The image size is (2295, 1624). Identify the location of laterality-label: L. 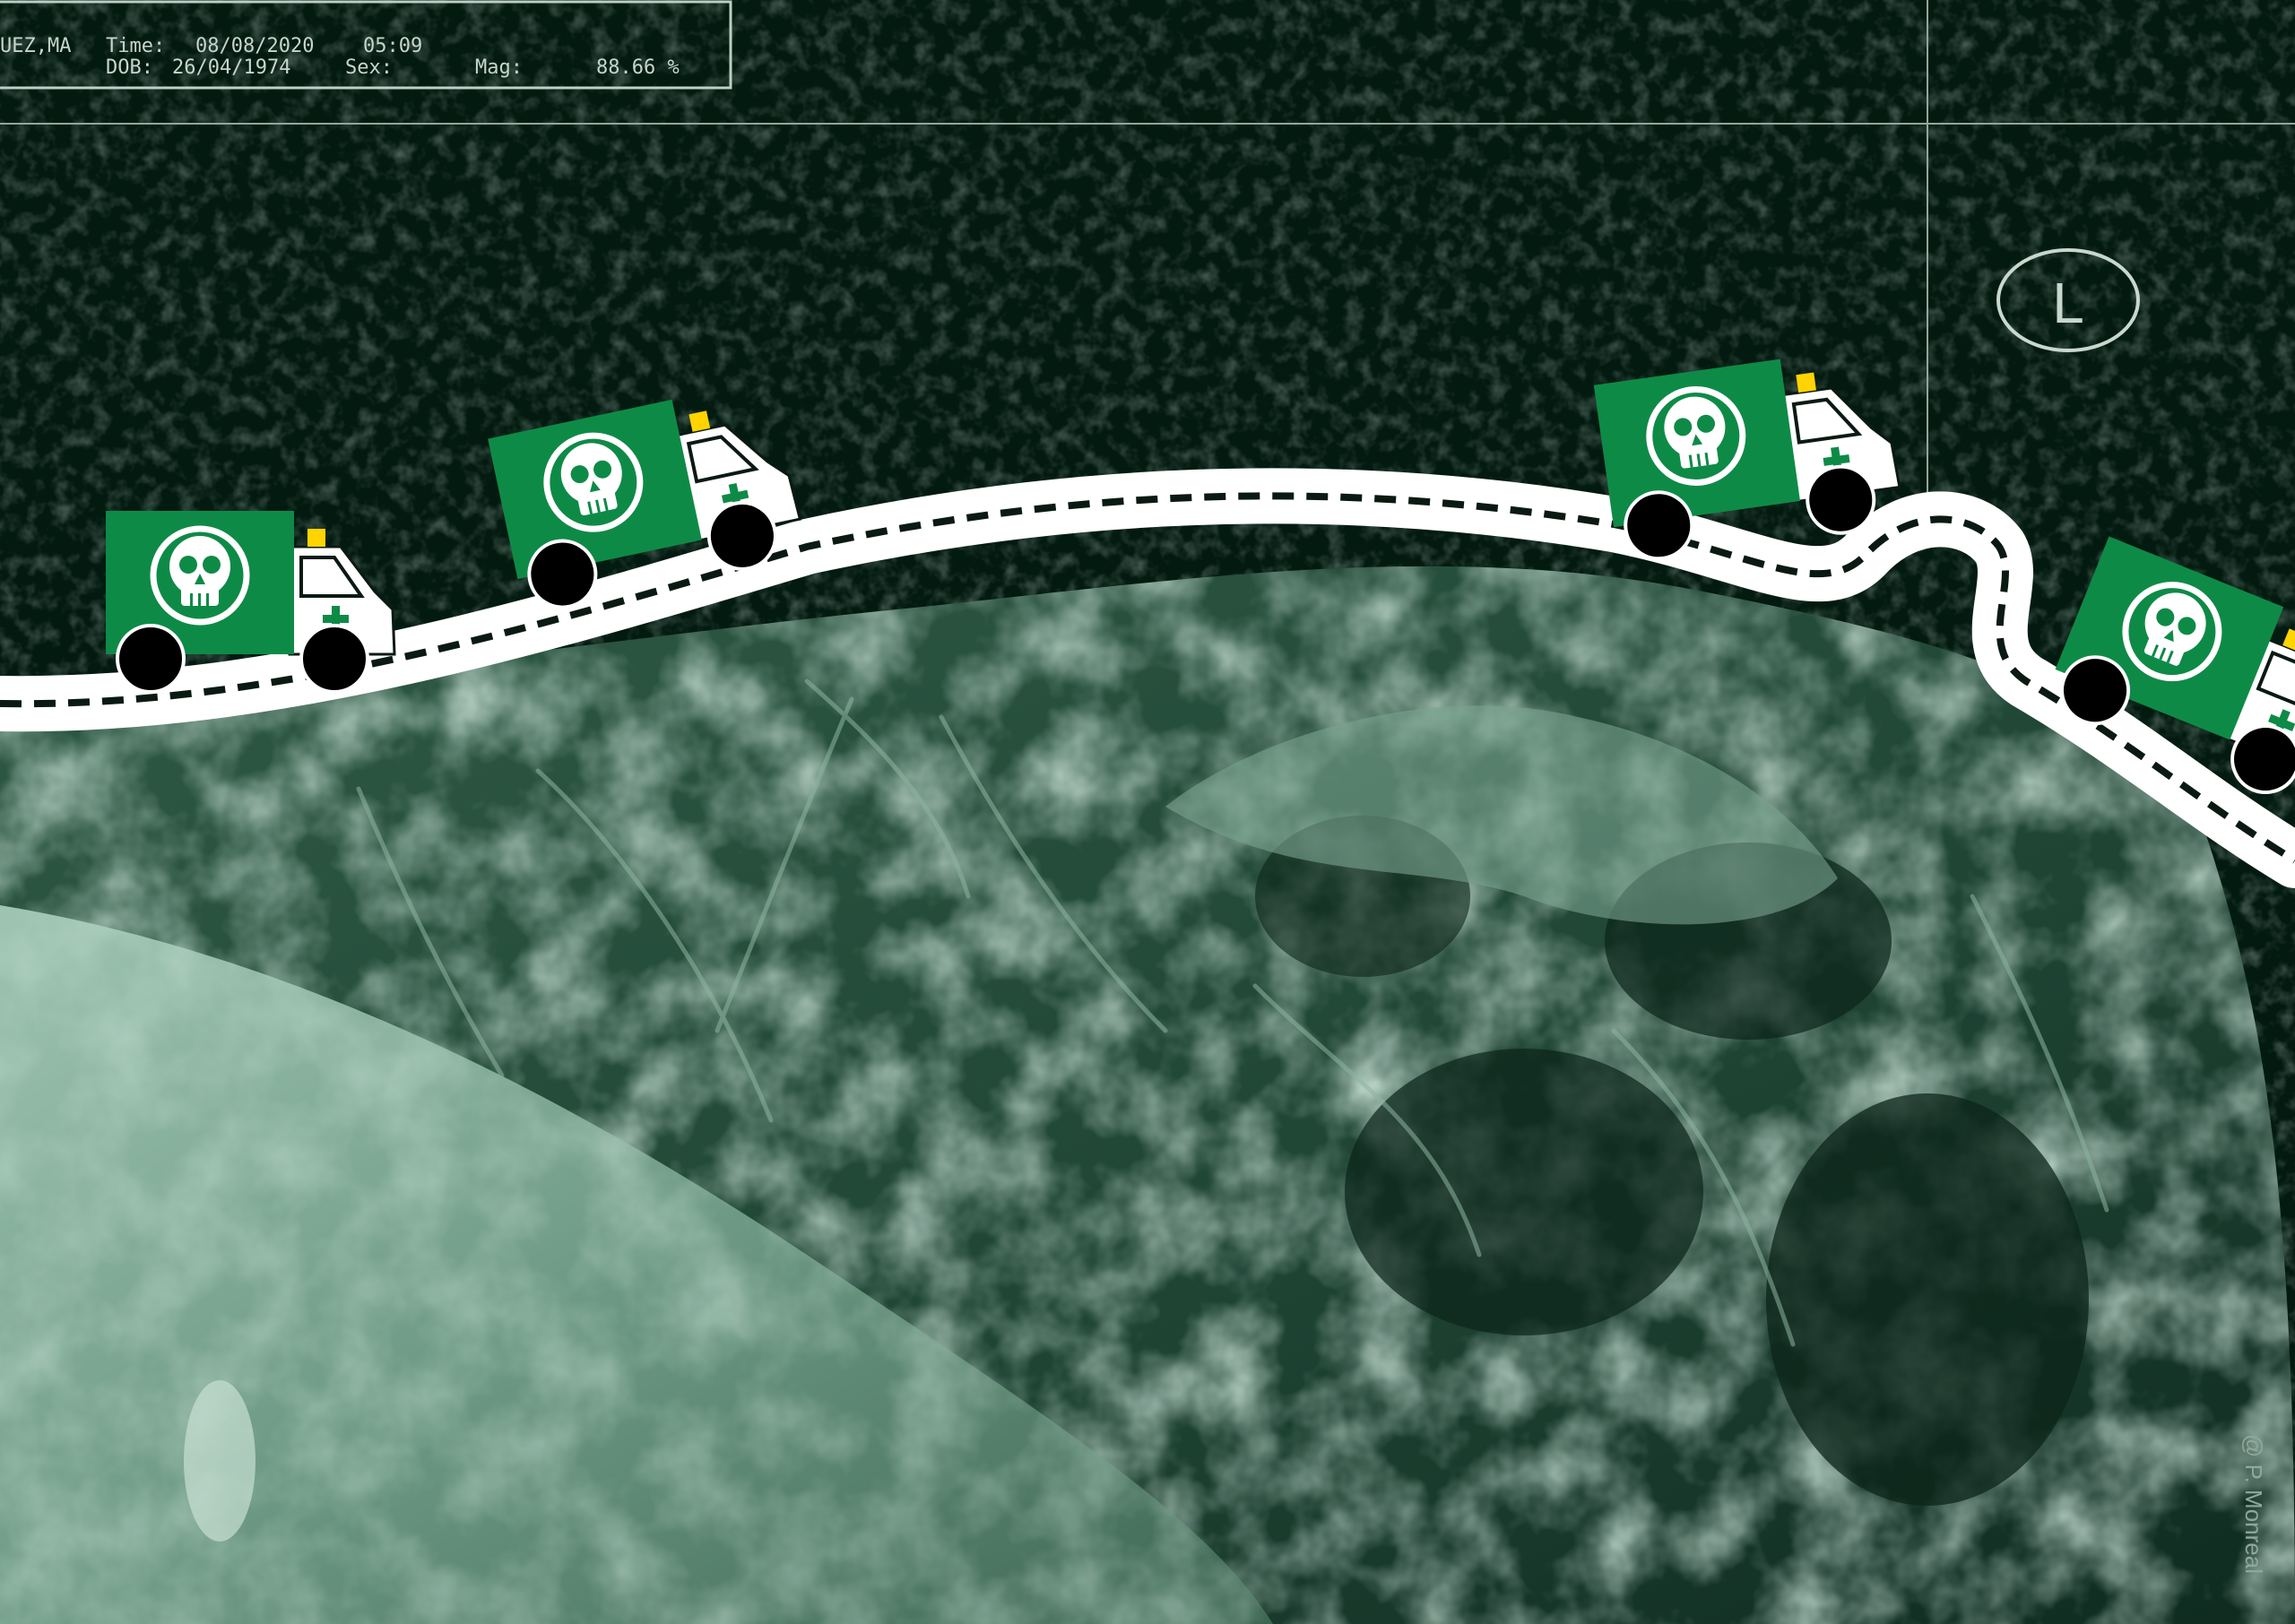
(2068, 303).